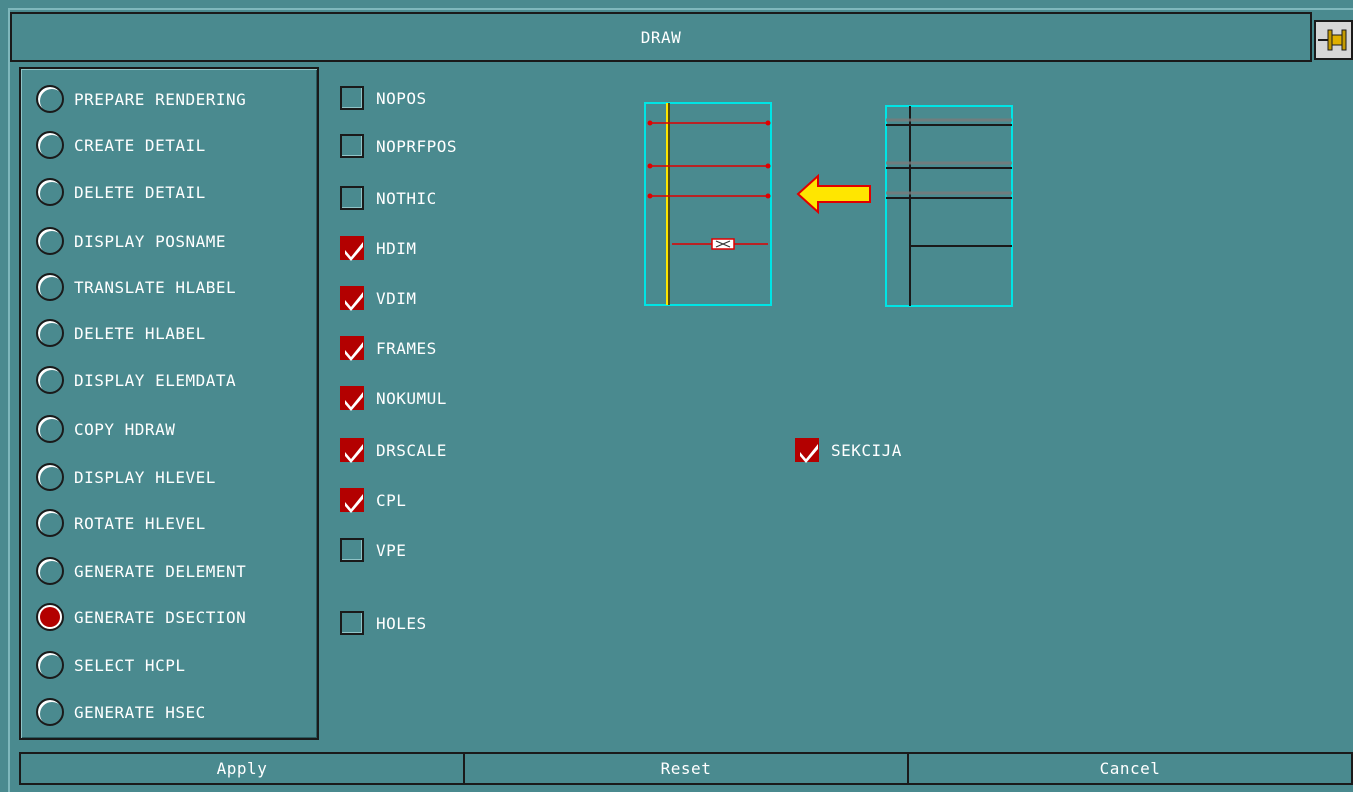  What do you see at coordinates (140, 712) in the screenshot?
I see `radio-label: GENERATE HSEC` at bounding box center [140, 712].